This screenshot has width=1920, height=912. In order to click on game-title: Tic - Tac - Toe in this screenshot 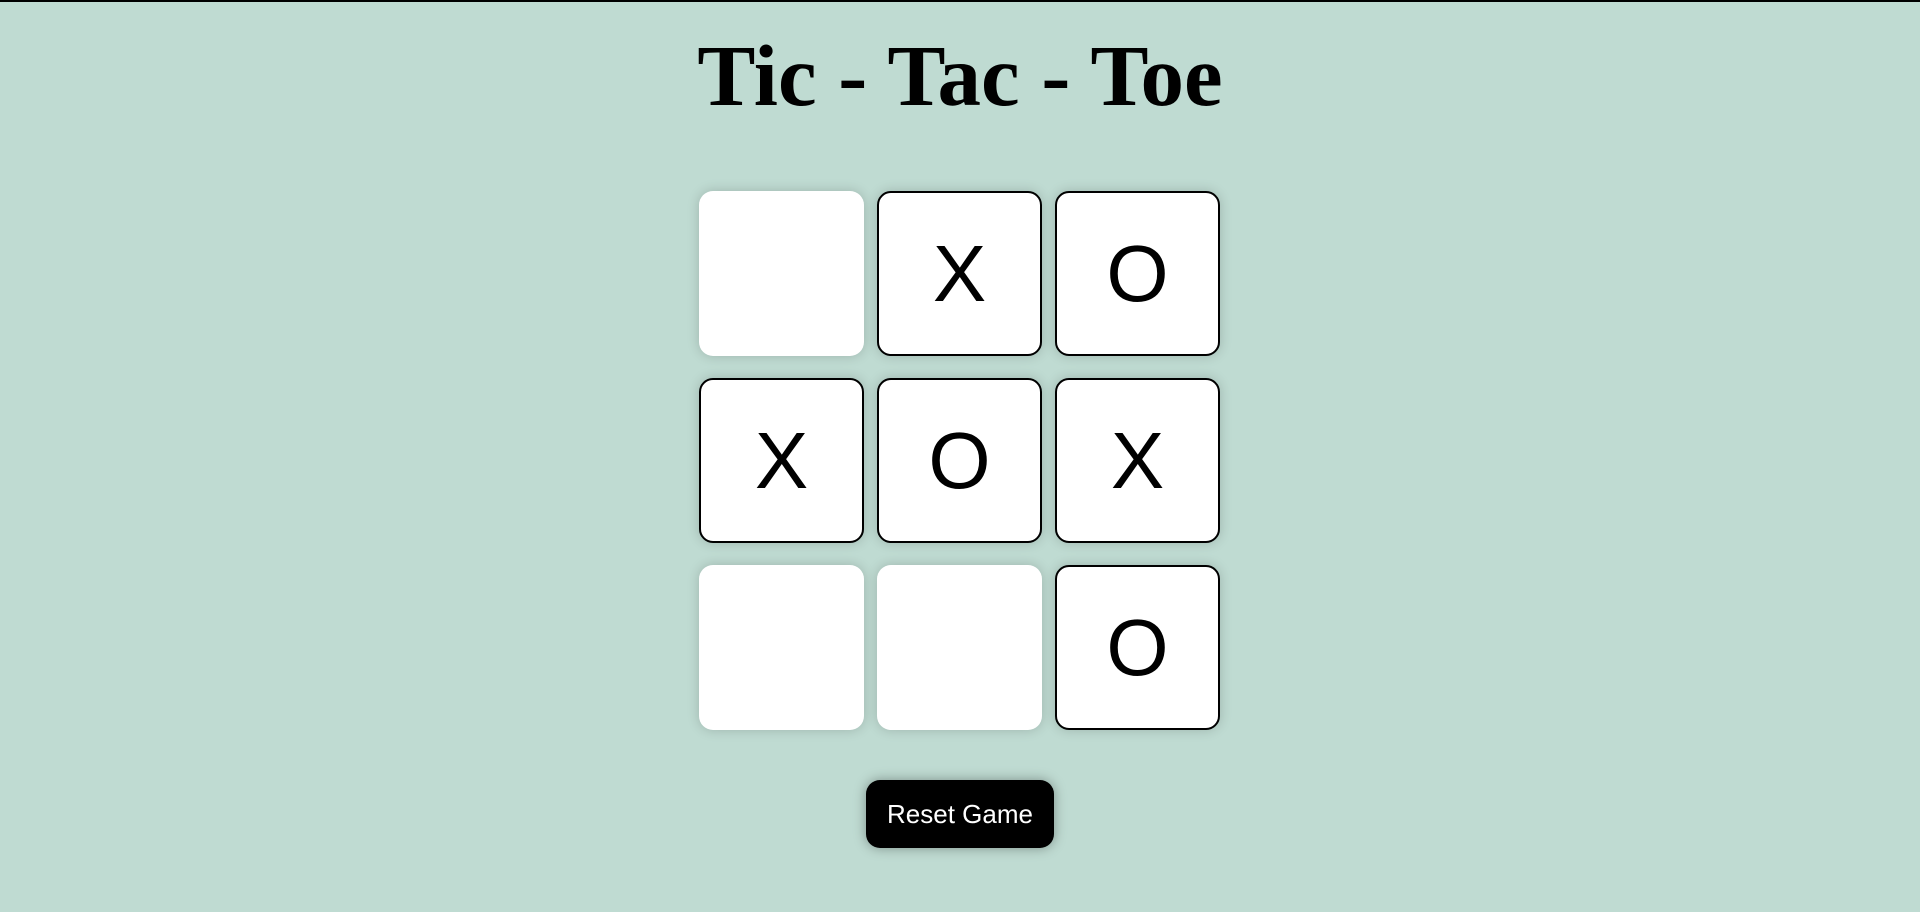, I will do `click(960, 75)`.